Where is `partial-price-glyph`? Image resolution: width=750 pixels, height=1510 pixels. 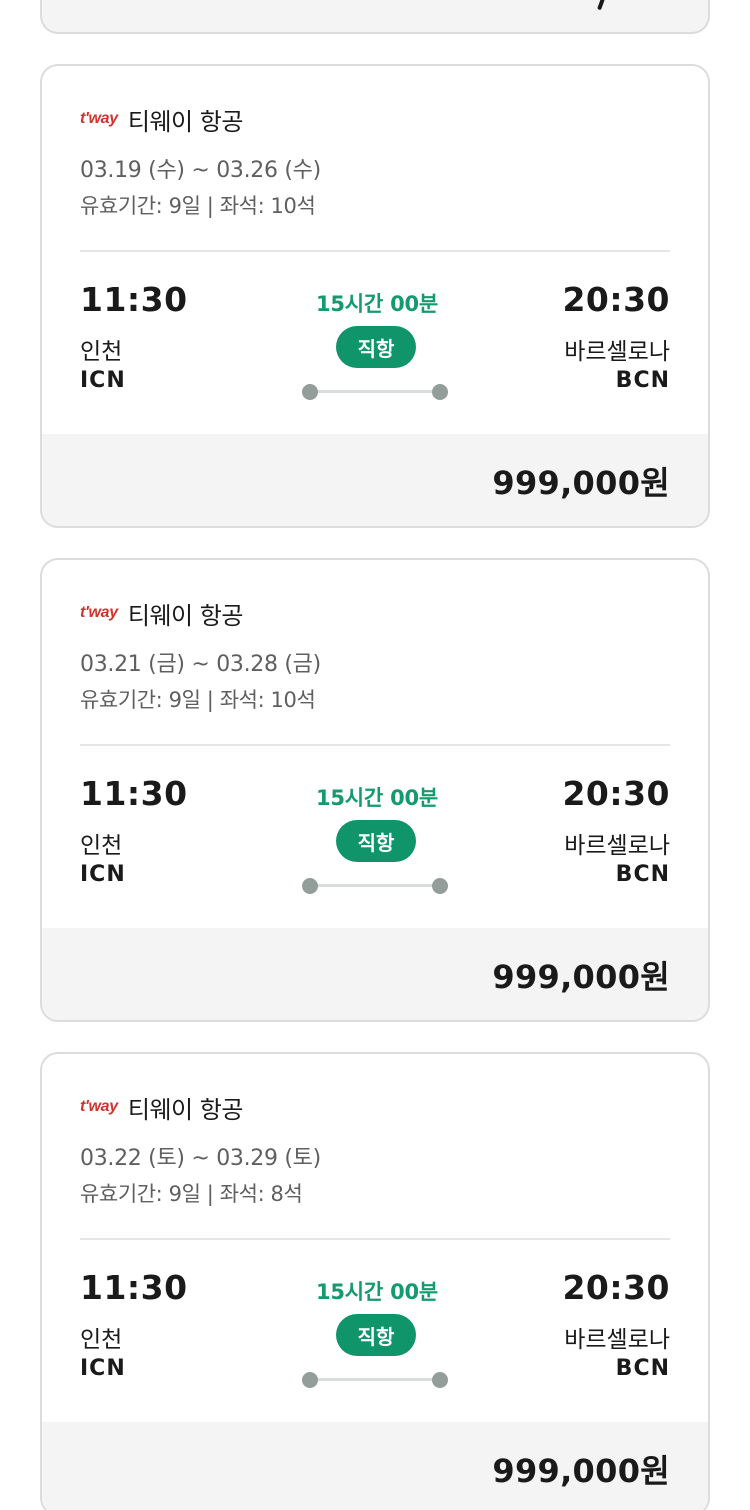 partial-price-glyph is located at coordinates (601, 4).